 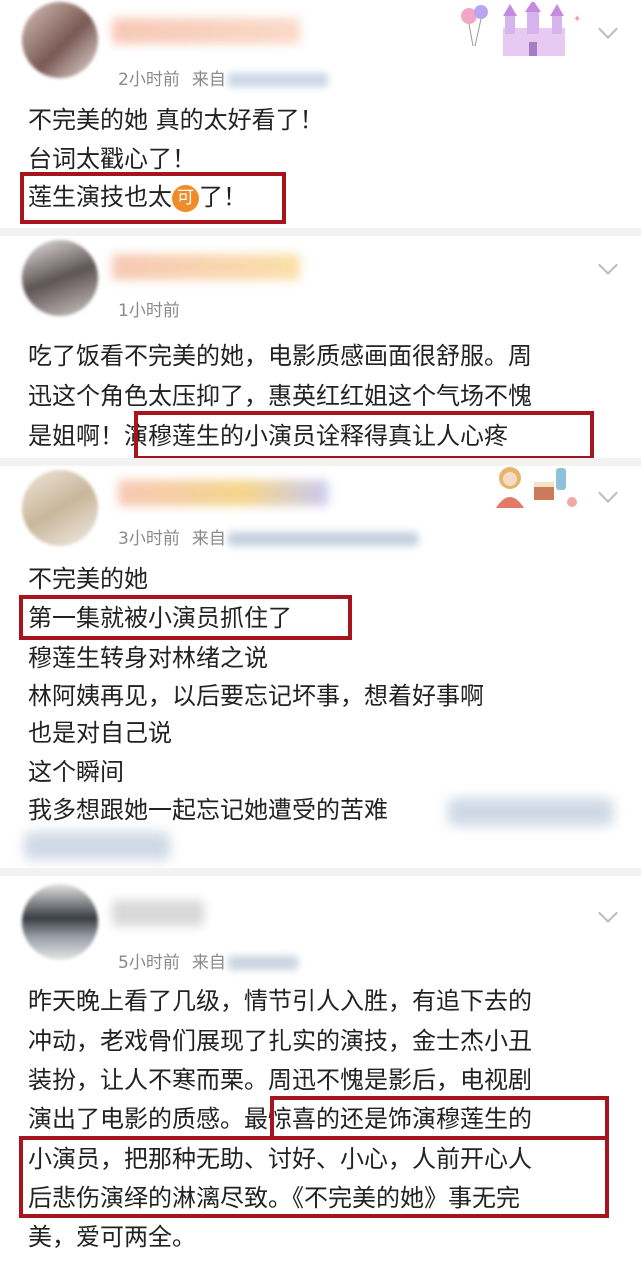 What do you see at coordinates (256, 696) in the screenshot?
I see `comment-text-line: 林阿姨再见，以后要忘记坏事，想着好事啊` at bounding box center [256, 696].